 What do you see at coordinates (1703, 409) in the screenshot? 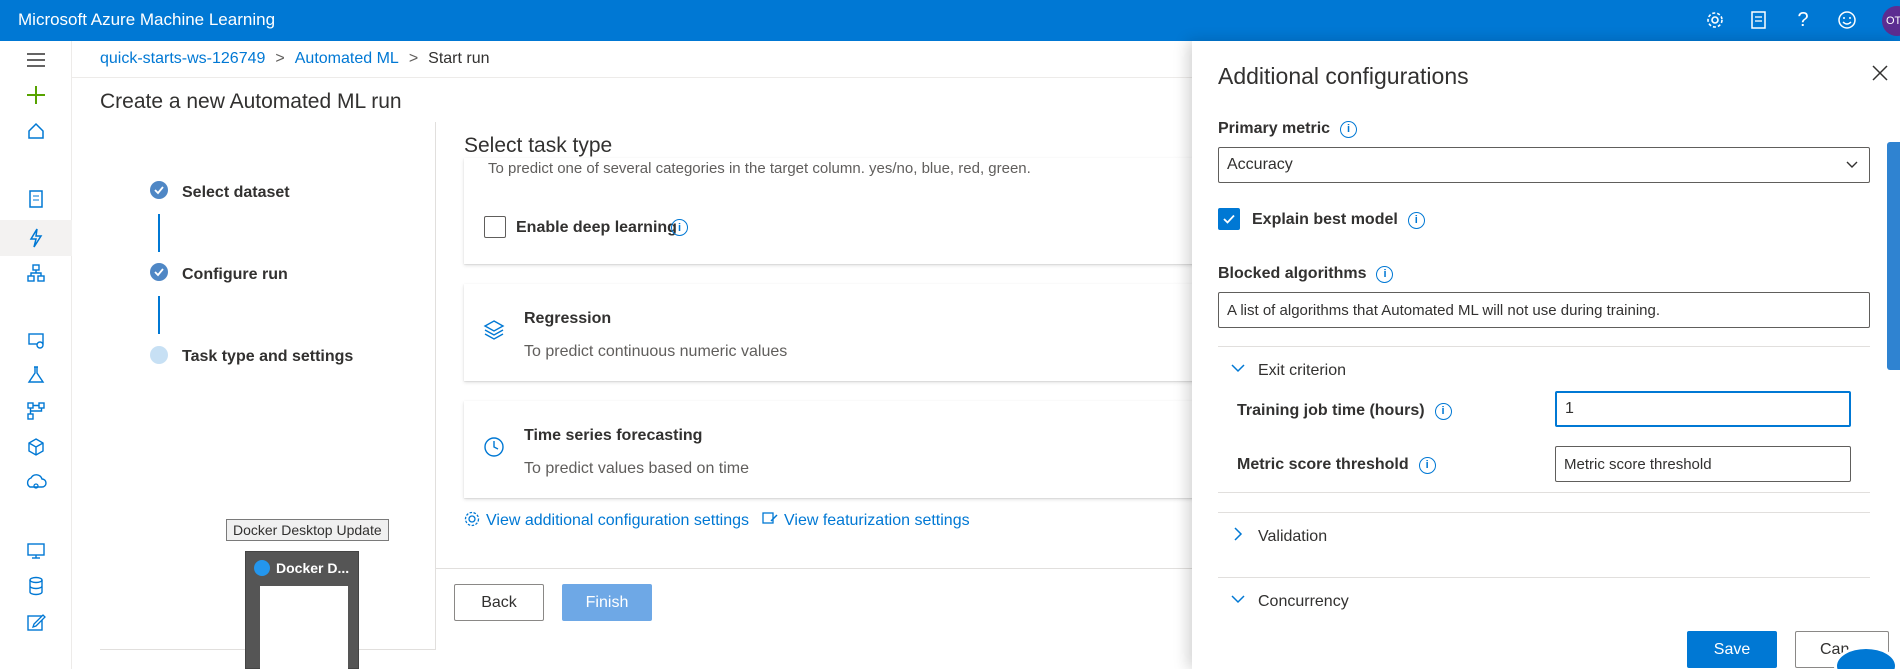
I see `training-time-input: 1` at bounding box center [1703, 409].